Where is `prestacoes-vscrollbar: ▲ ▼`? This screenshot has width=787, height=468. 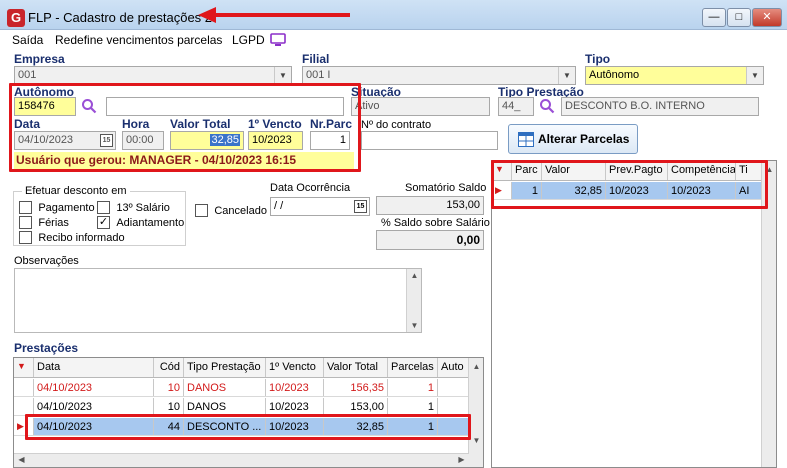 prestacoes-vscrollbar: ▲ ▼ is located at coordinates (475, 412).